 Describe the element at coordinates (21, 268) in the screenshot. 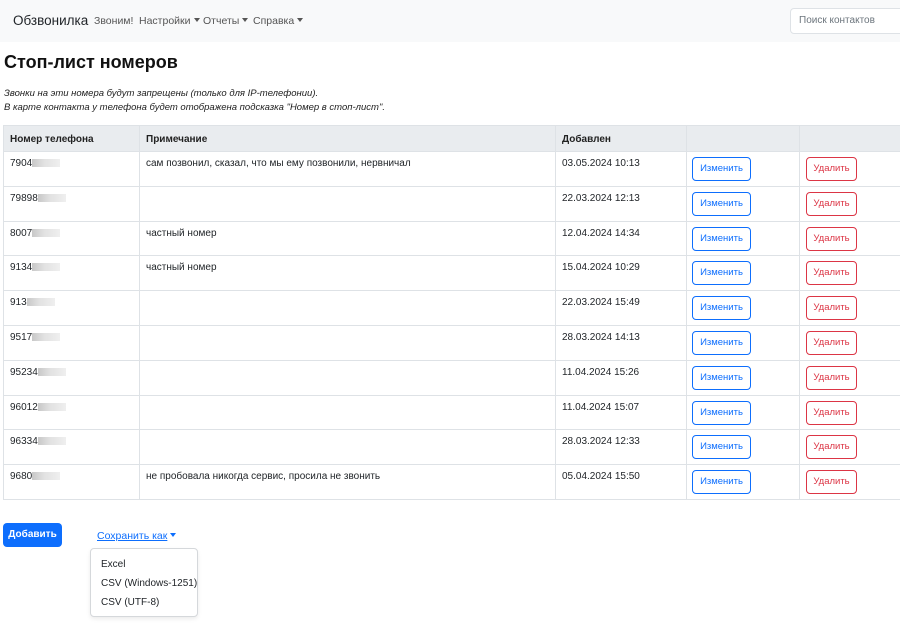

I see `phone-number: 9134` at that location.